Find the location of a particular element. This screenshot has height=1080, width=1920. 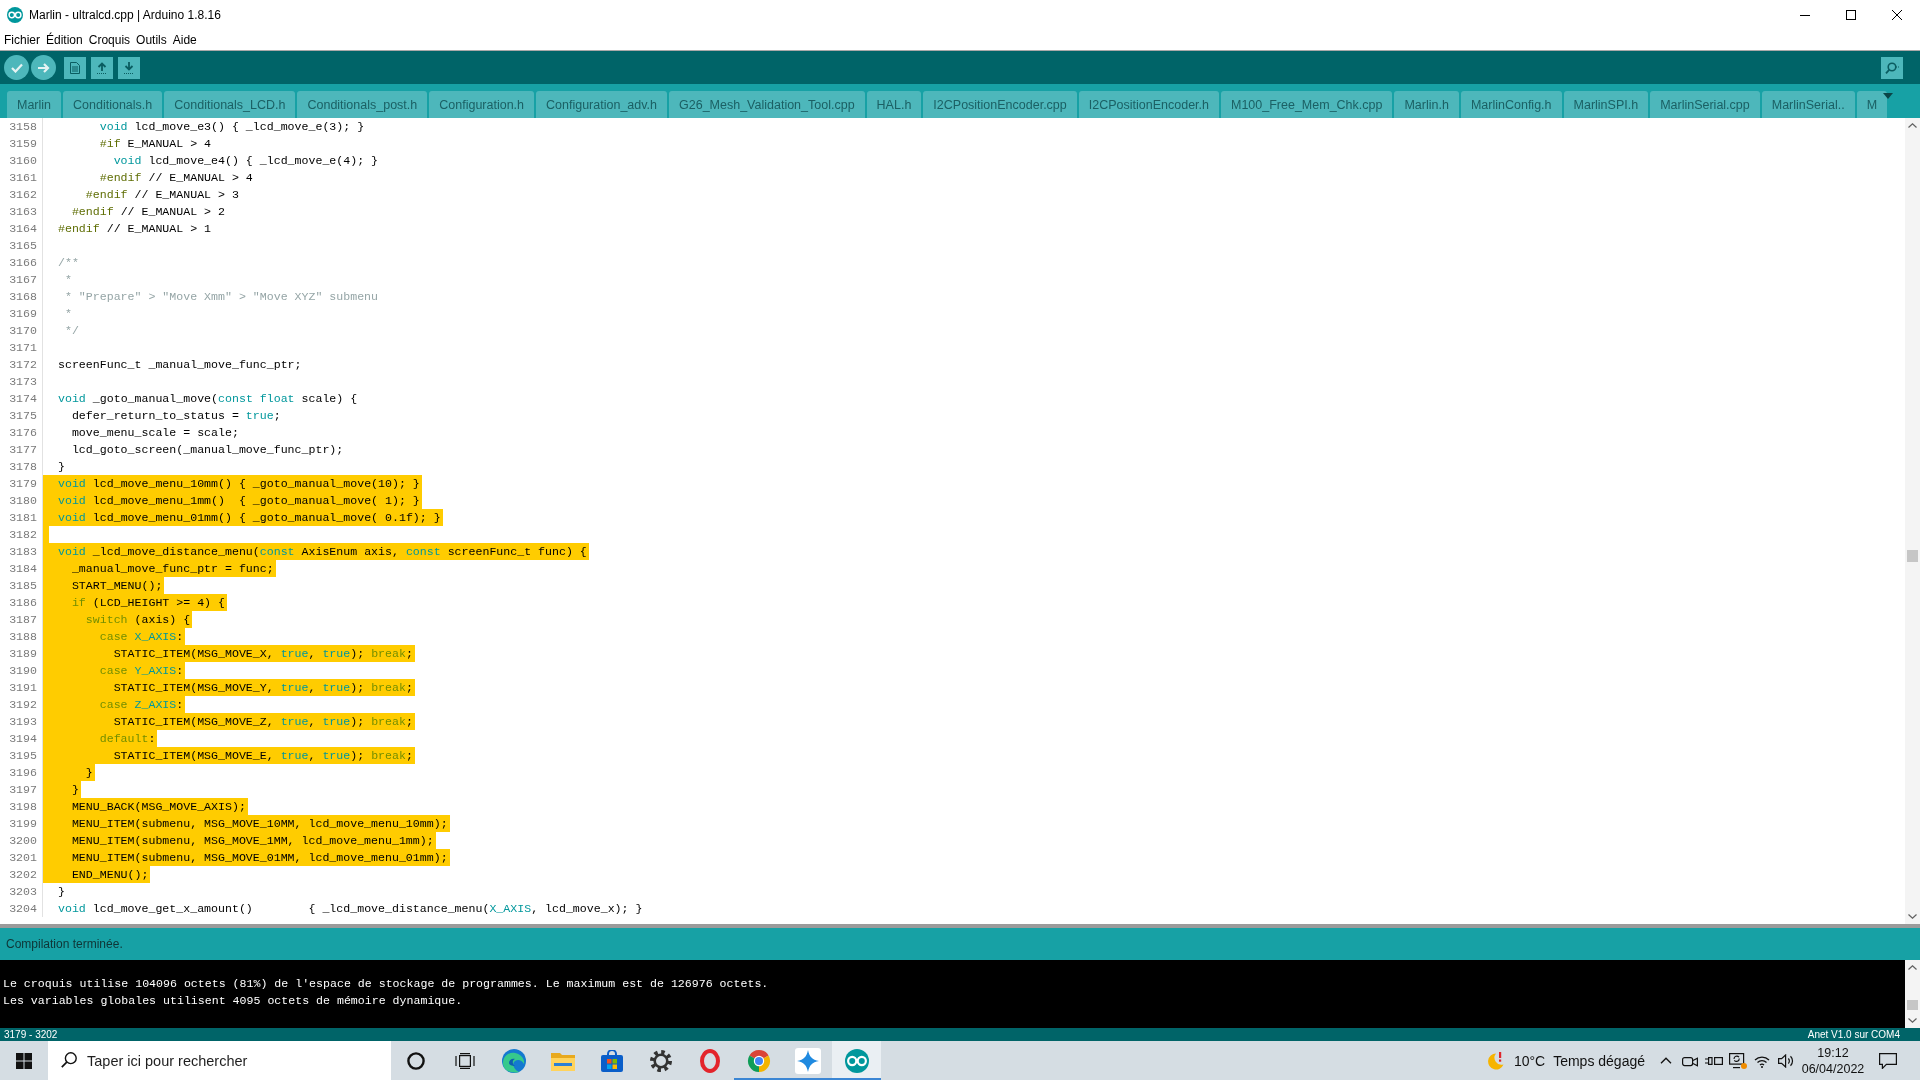

tab: Marlin.h is located at coordinates (1426, 104).